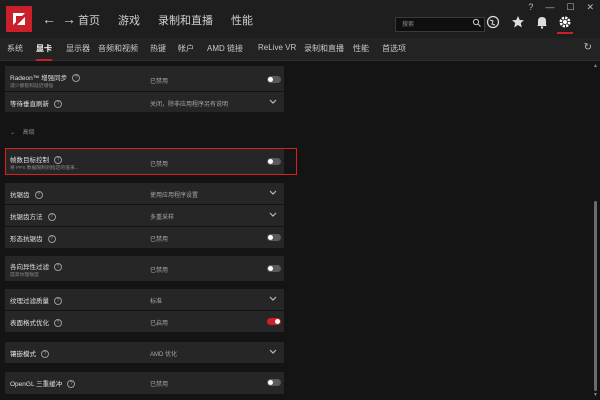 This screenshot has width=600, height=400. What do you see at coordinates (565, 22) in the screenshot?
I see `gear-icon` at bounding box center [565, 22].